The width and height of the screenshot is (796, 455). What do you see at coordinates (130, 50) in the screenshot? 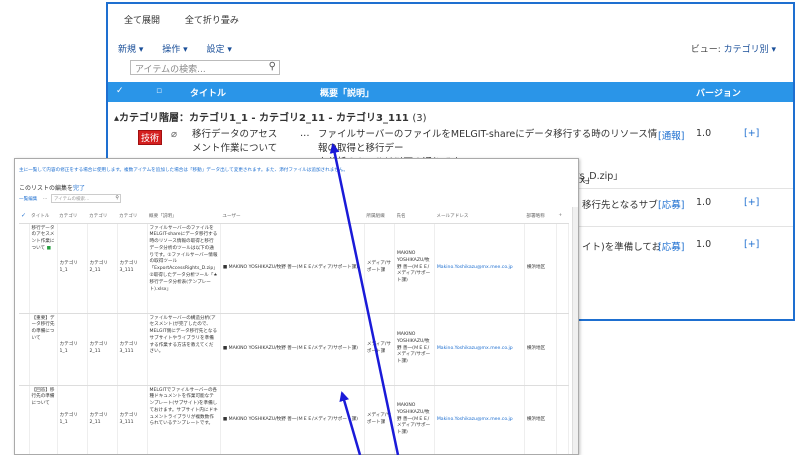
I see `new-menu: 新規 ▾` at bounding box center [130, 50].